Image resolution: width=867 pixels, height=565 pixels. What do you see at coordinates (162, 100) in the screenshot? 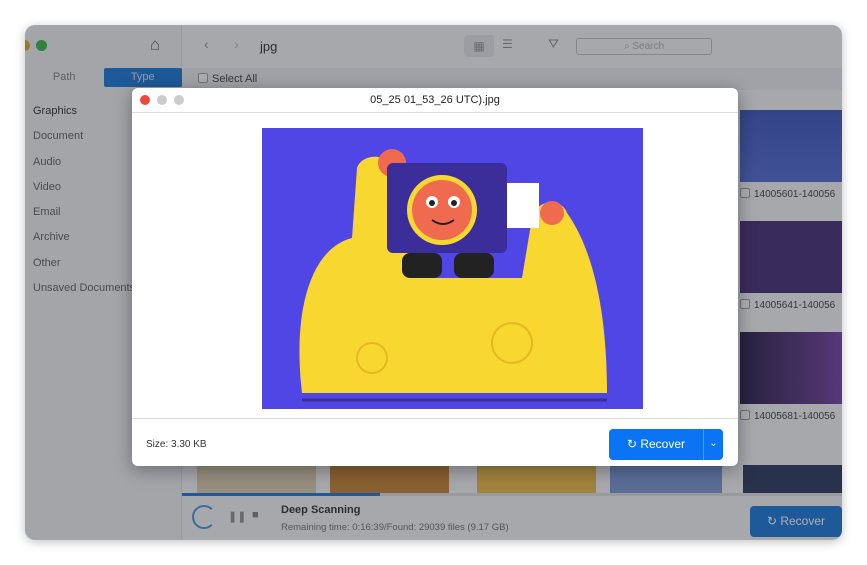
I see `minimize-button` at bounding box center [162, 100].